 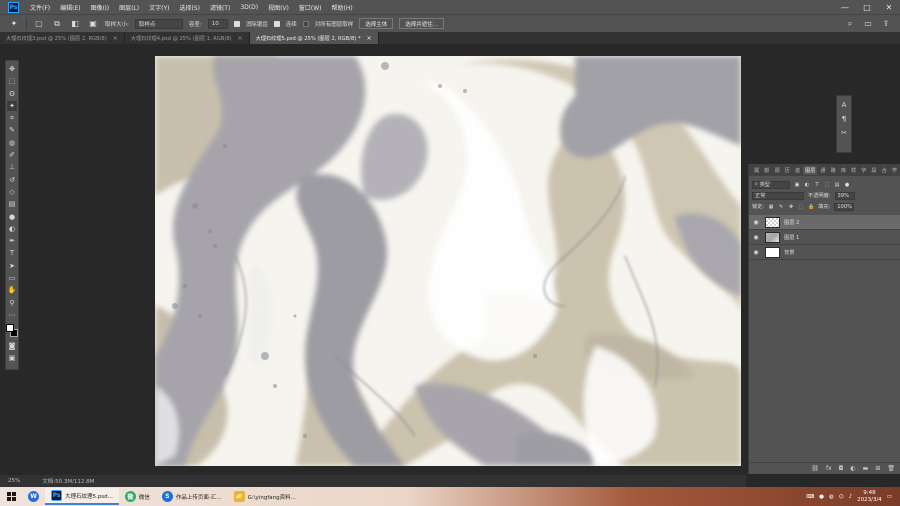 What do you see at coordinates (12, 266) in the screenshot?
I see `path-select-icon: ➤` at bounding box center [12, 266].